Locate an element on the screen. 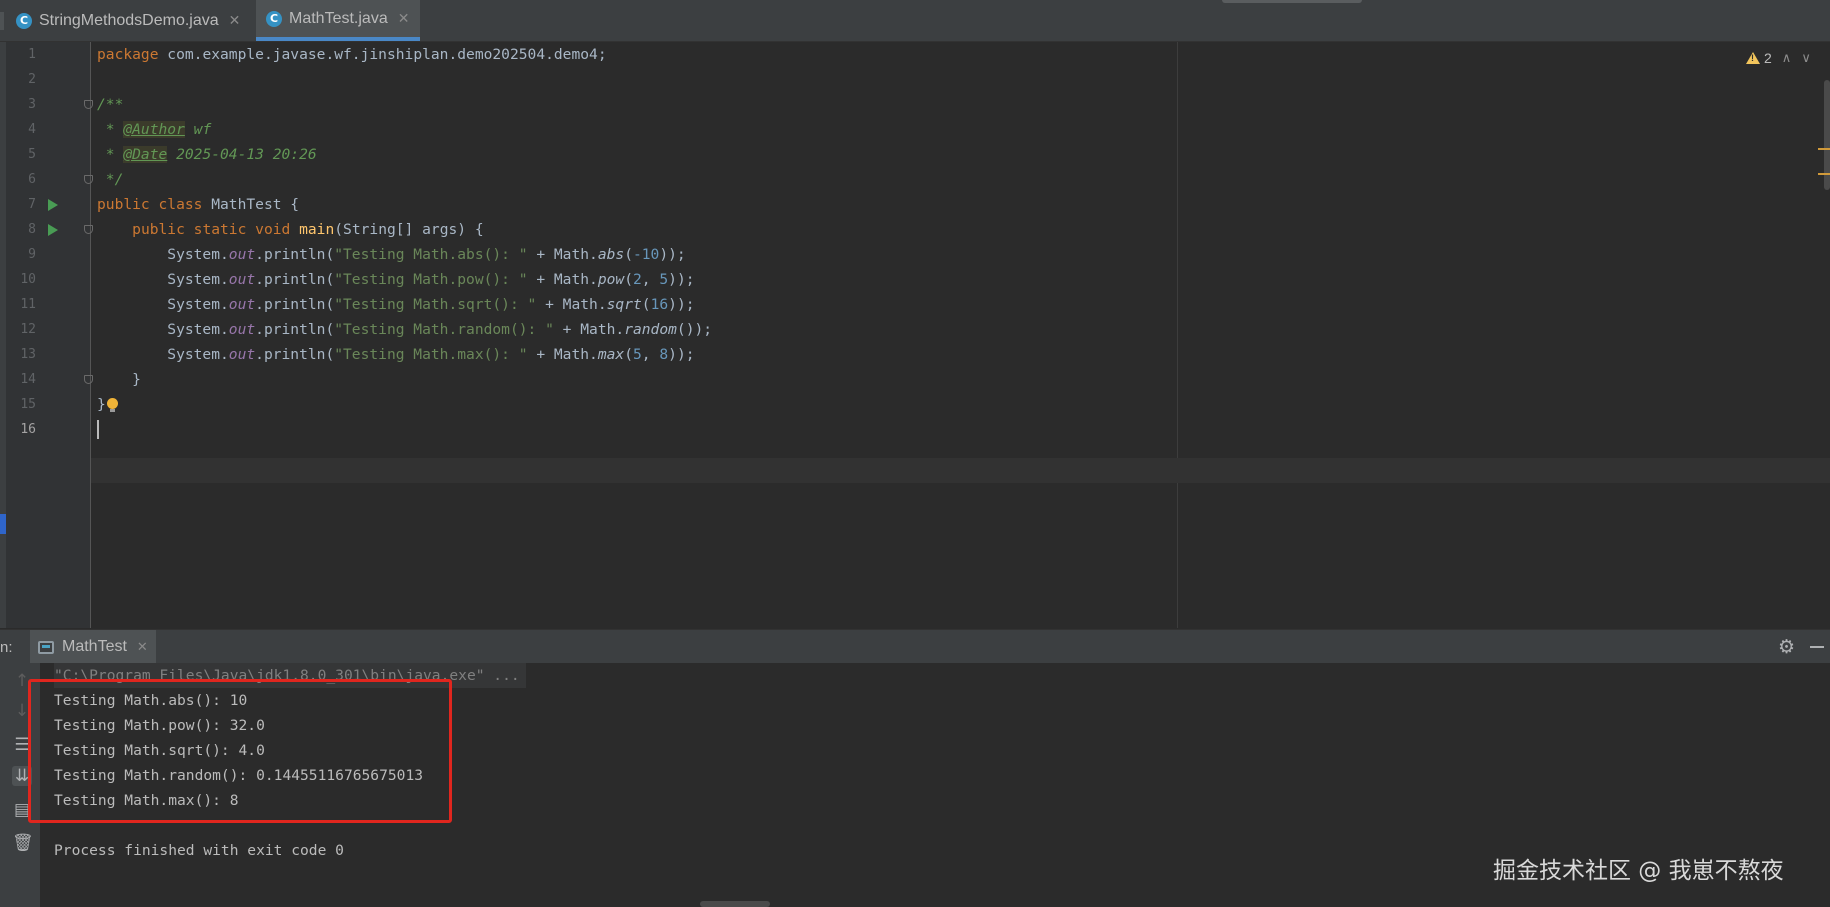  run-main-icon is located at coordinates (53, 230).